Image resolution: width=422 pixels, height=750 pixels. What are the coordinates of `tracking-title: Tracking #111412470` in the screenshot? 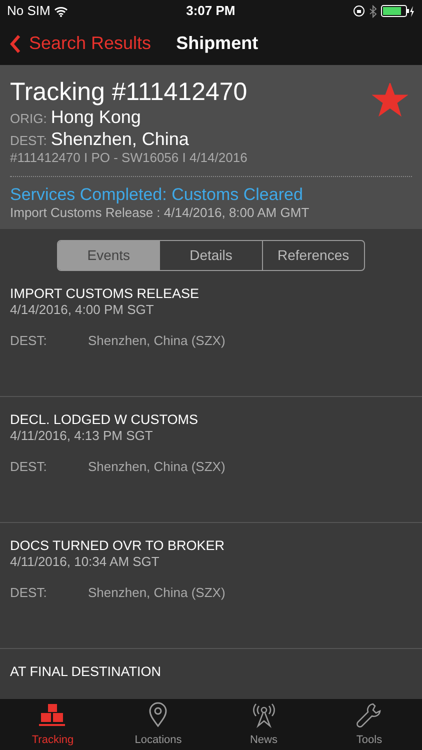 It's located at (129, 92).